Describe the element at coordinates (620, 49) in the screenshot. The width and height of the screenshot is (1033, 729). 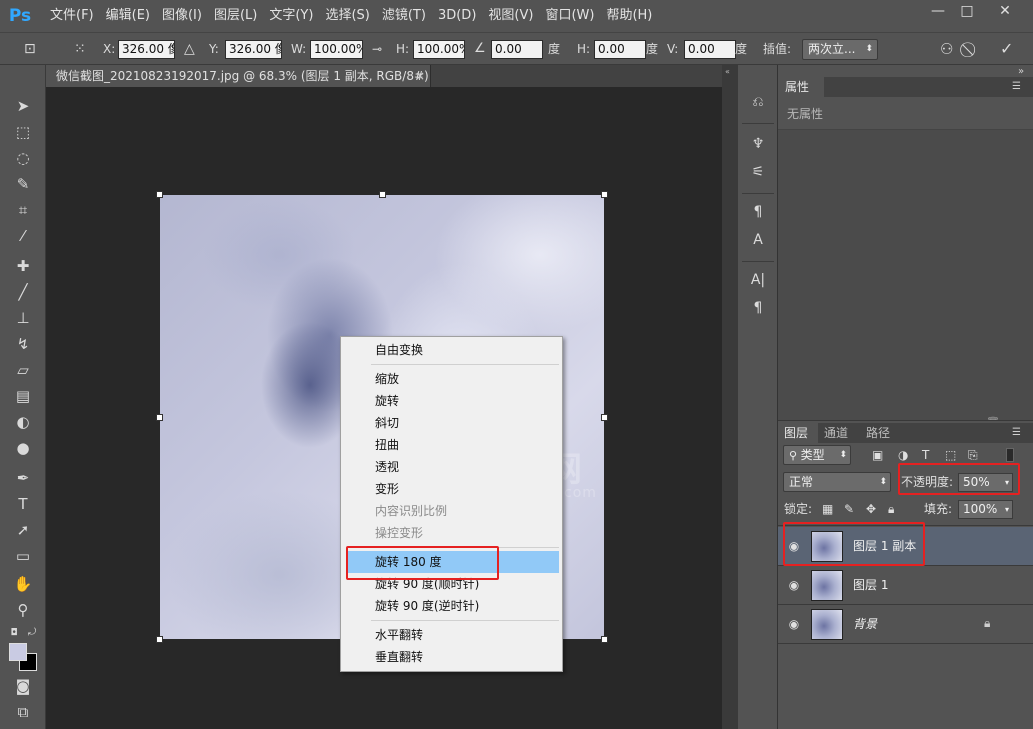
I see `h-skew-input: 0.00` at that location.